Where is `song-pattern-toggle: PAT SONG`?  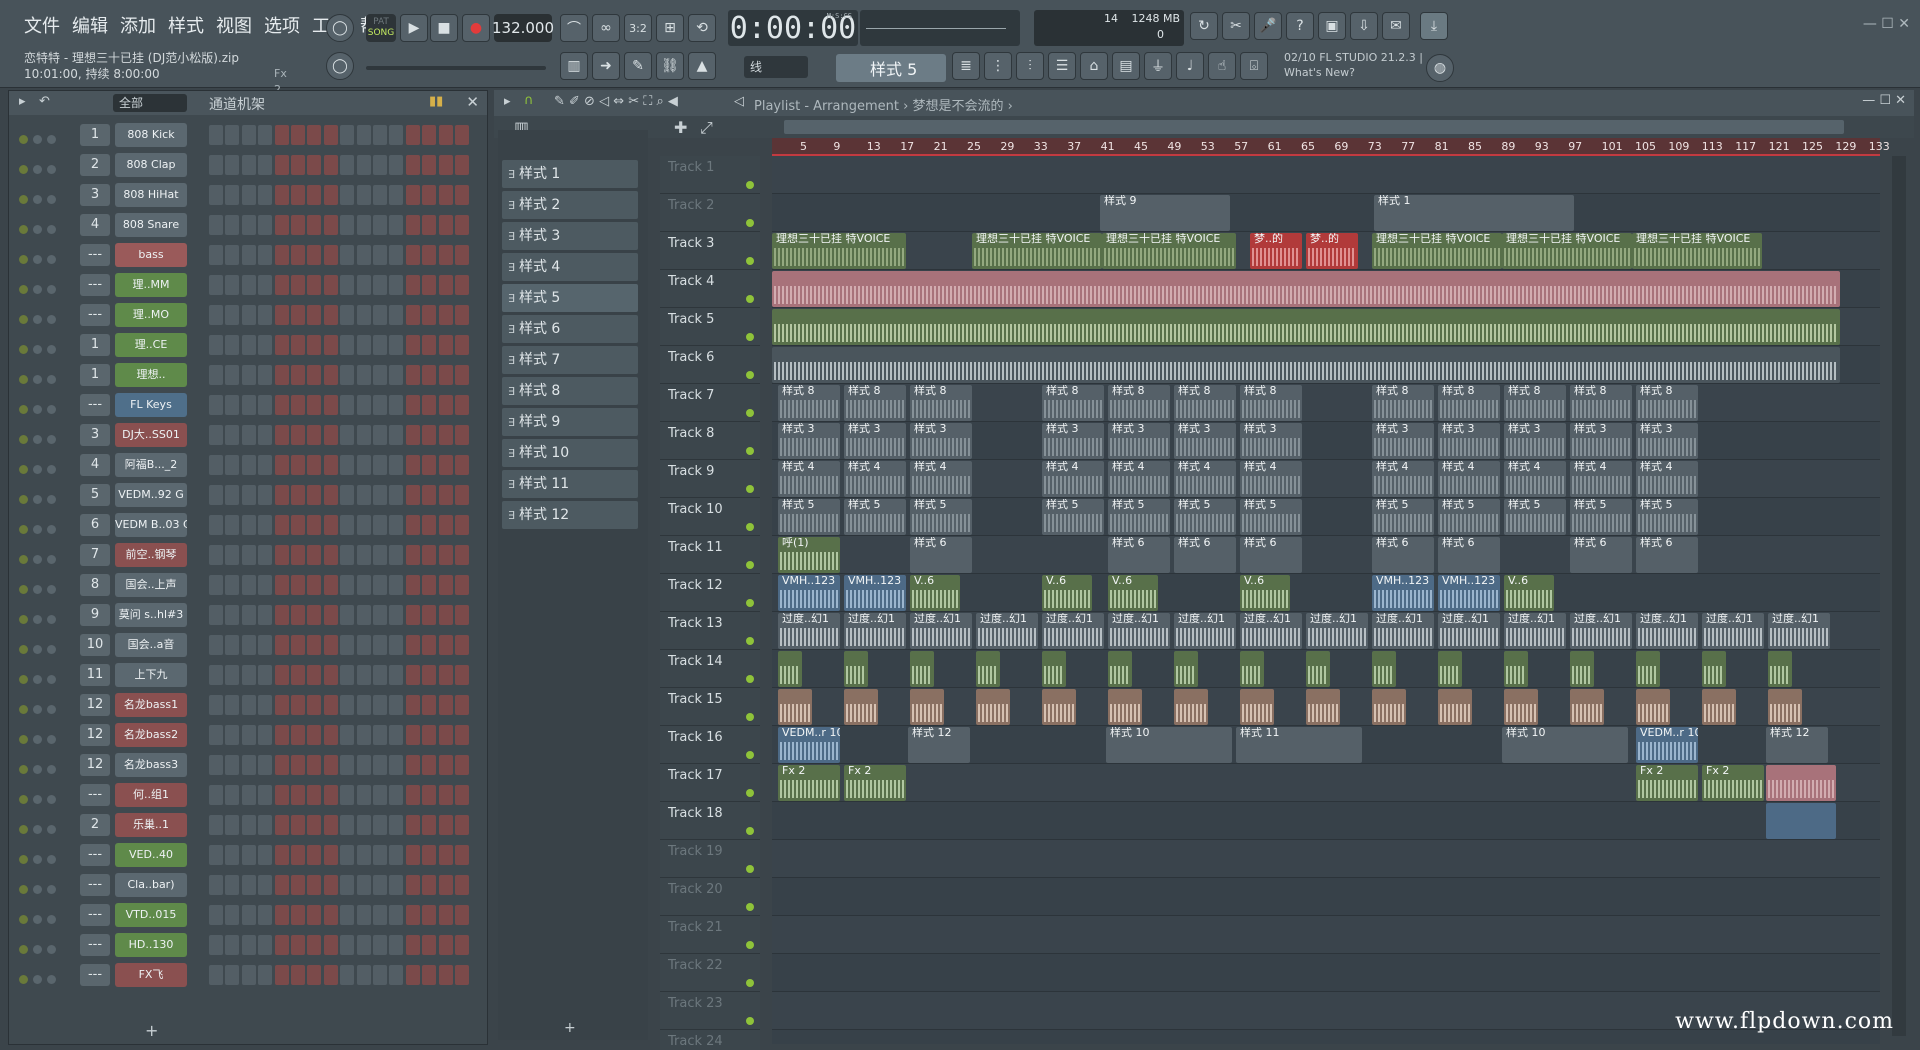 song-pattern-toggle: PAT SONG is located at coordinates (381, 28).